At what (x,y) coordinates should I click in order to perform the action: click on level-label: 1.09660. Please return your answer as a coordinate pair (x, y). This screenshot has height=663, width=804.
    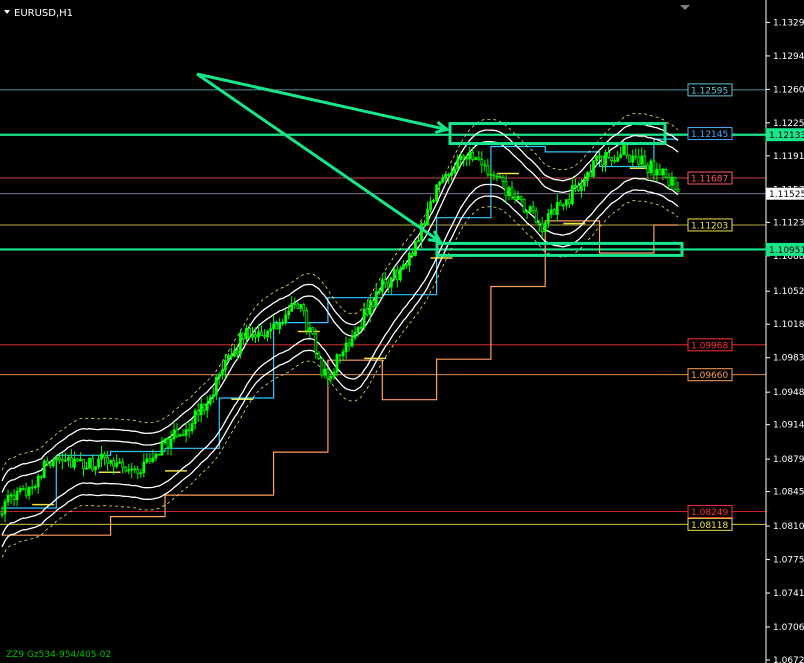
    Looking at the image, I should click on (709, 376).